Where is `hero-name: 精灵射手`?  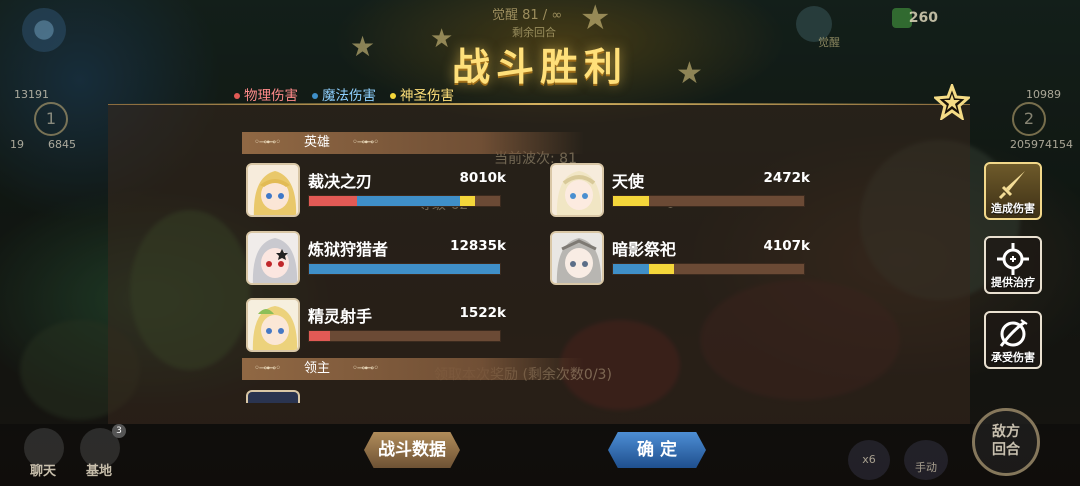 hero-name: 精灵射手 is located at coordinates (340, 316).